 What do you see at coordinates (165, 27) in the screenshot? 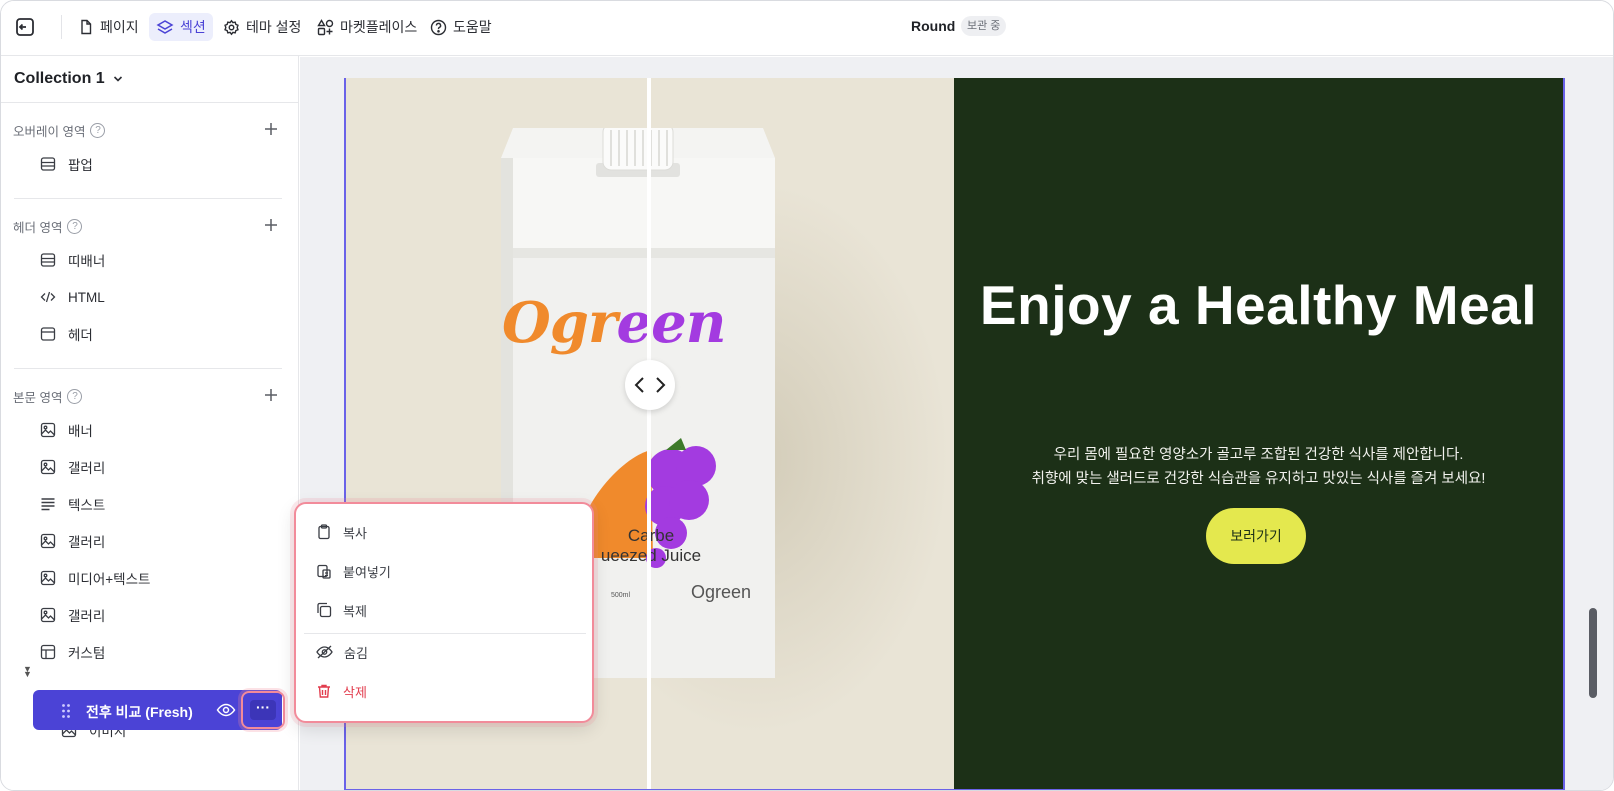
I see `layers-icon` at bounding box center [165, 27].